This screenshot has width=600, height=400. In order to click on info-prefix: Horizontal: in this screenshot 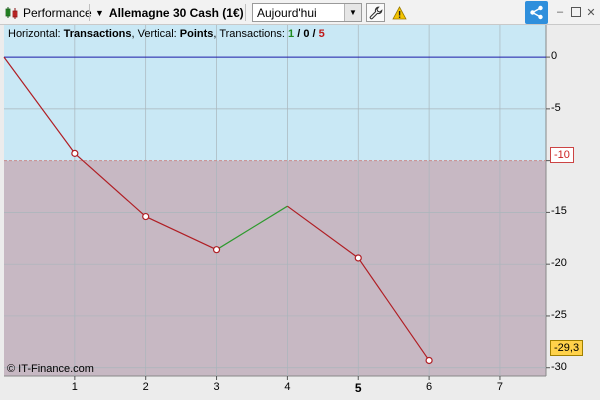, I will do `click(36, 34)`.